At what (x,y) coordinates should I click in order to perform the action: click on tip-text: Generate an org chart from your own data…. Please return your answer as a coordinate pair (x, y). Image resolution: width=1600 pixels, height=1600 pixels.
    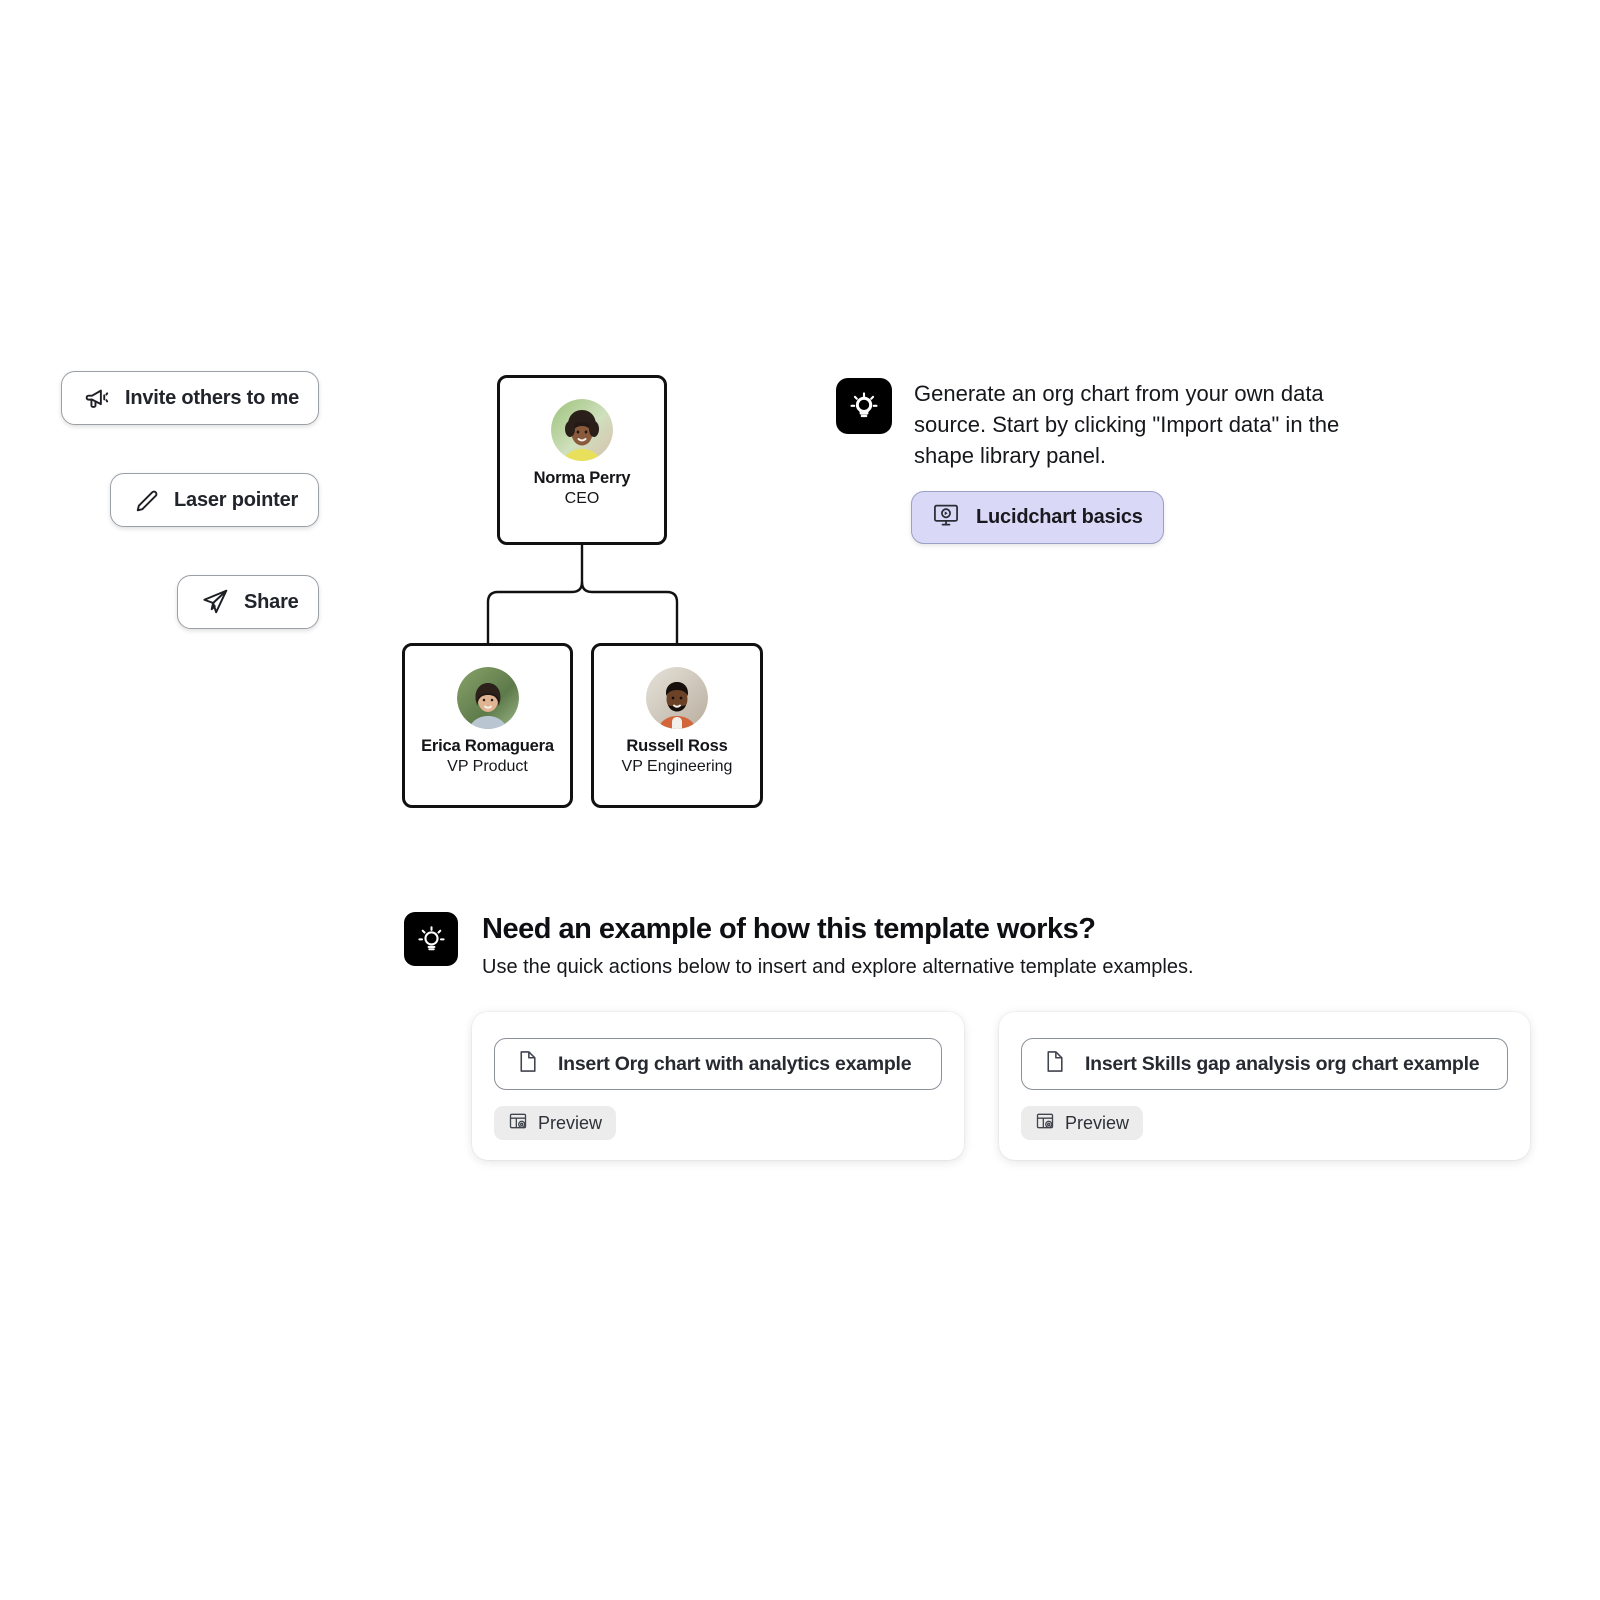
    Looking at the image, I should click on (1127, 424).